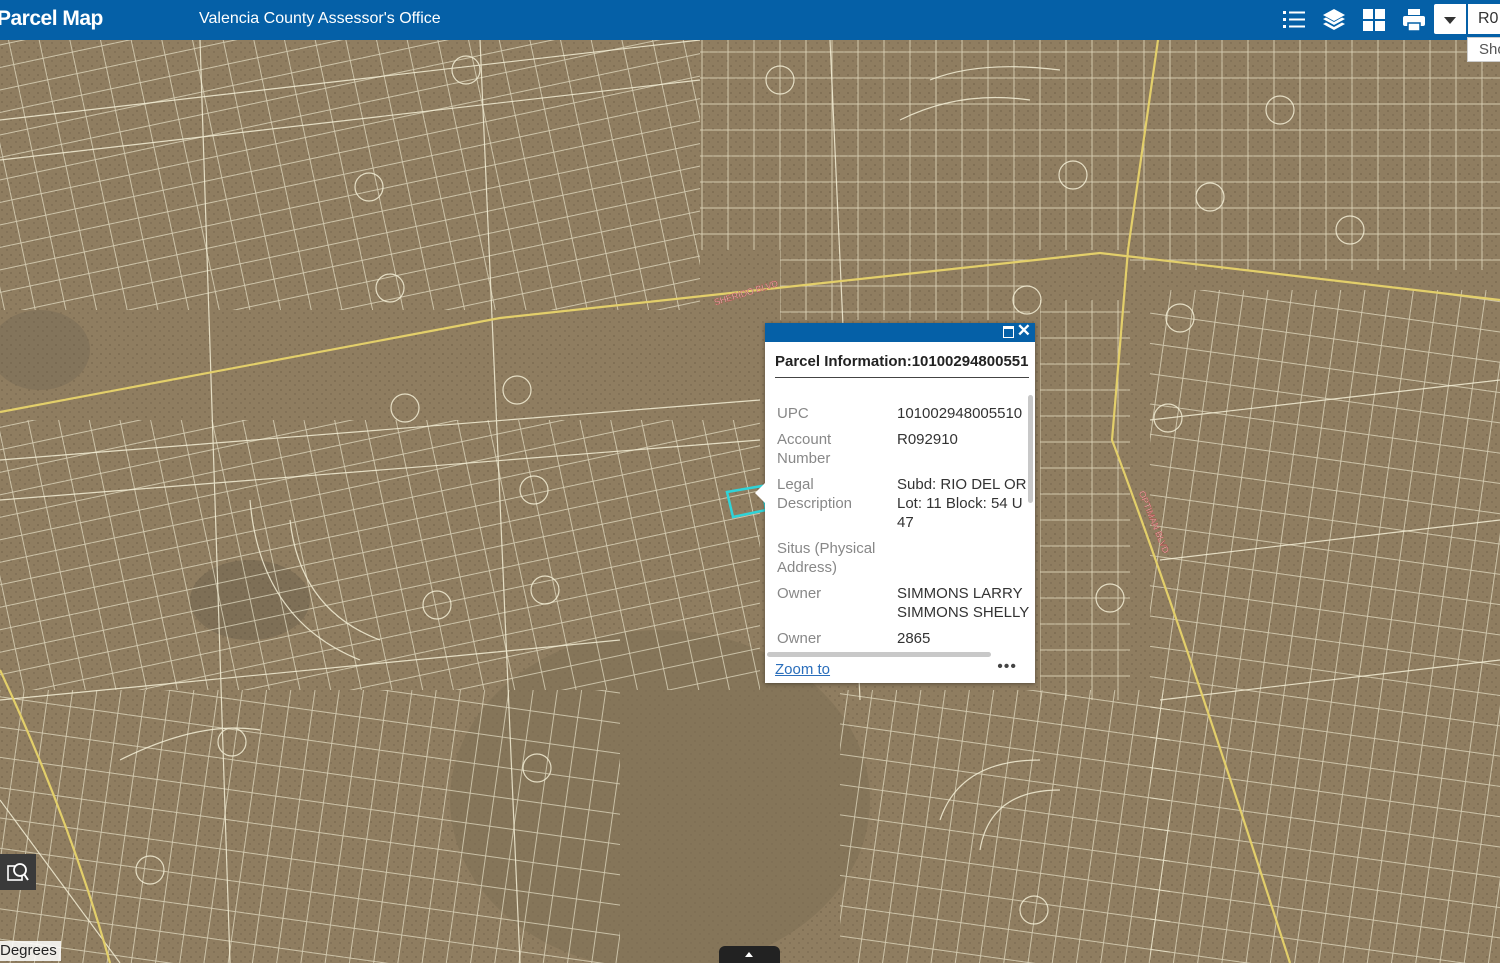 This screenshot has height=963, width=1500. Describe the element at coordinates (900, 331) in the screenshot. I see `popup-titlebar: ✕` at that location.